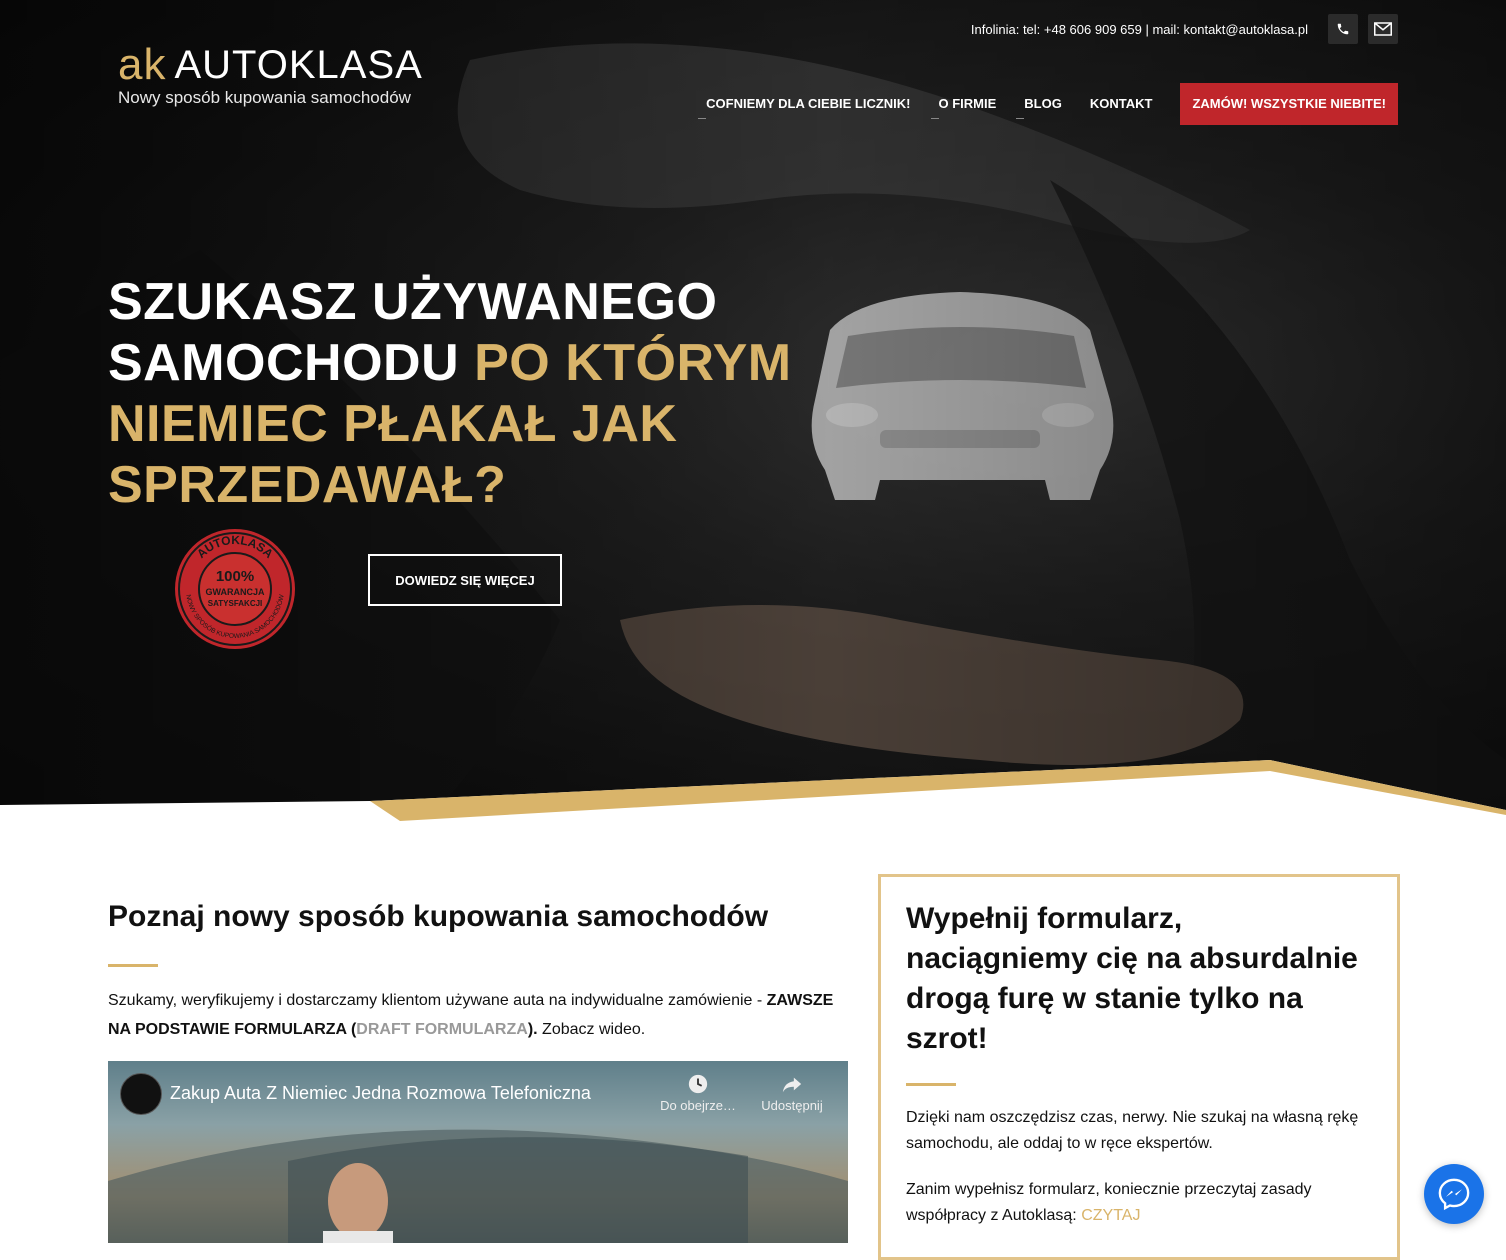 The image size is (1506, 1260). I want to click on phone-icon, so click(1343, 29).